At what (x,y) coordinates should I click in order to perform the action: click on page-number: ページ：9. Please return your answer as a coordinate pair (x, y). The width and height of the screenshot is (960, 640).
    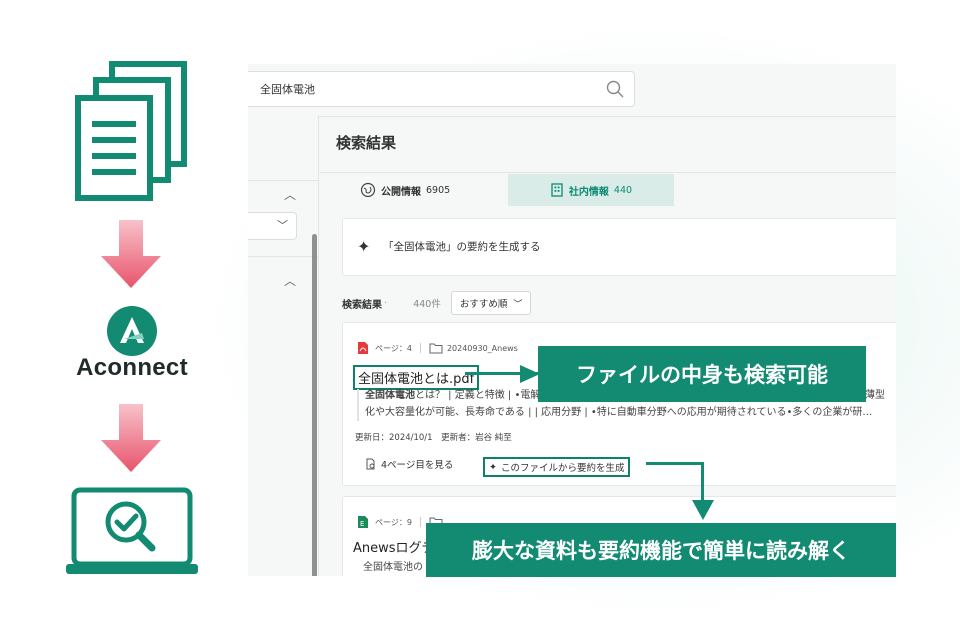
    Looking at the image, I should click on (393, 522).